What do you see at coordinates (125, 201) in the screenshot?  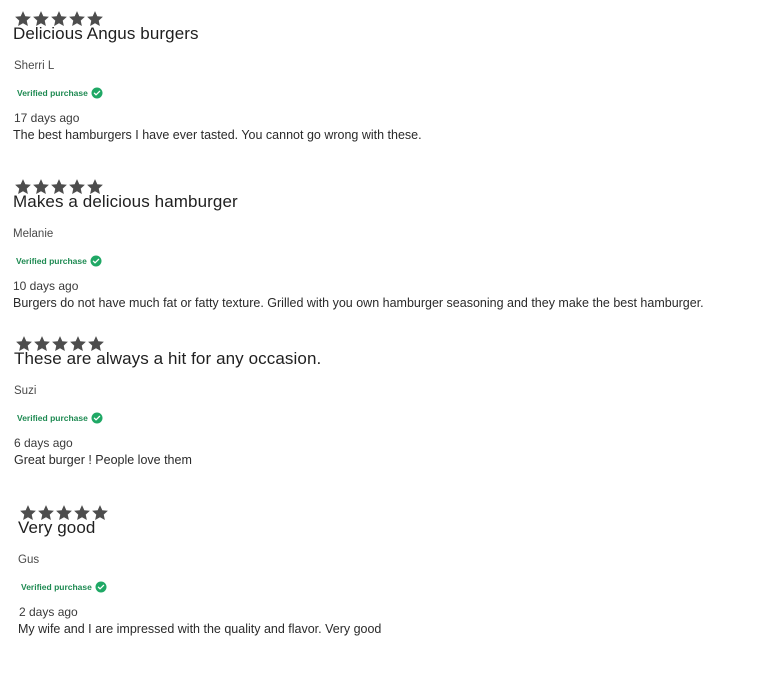 I see `review-title: Makes a delicious hamburger` at bounding box center [125, 201].